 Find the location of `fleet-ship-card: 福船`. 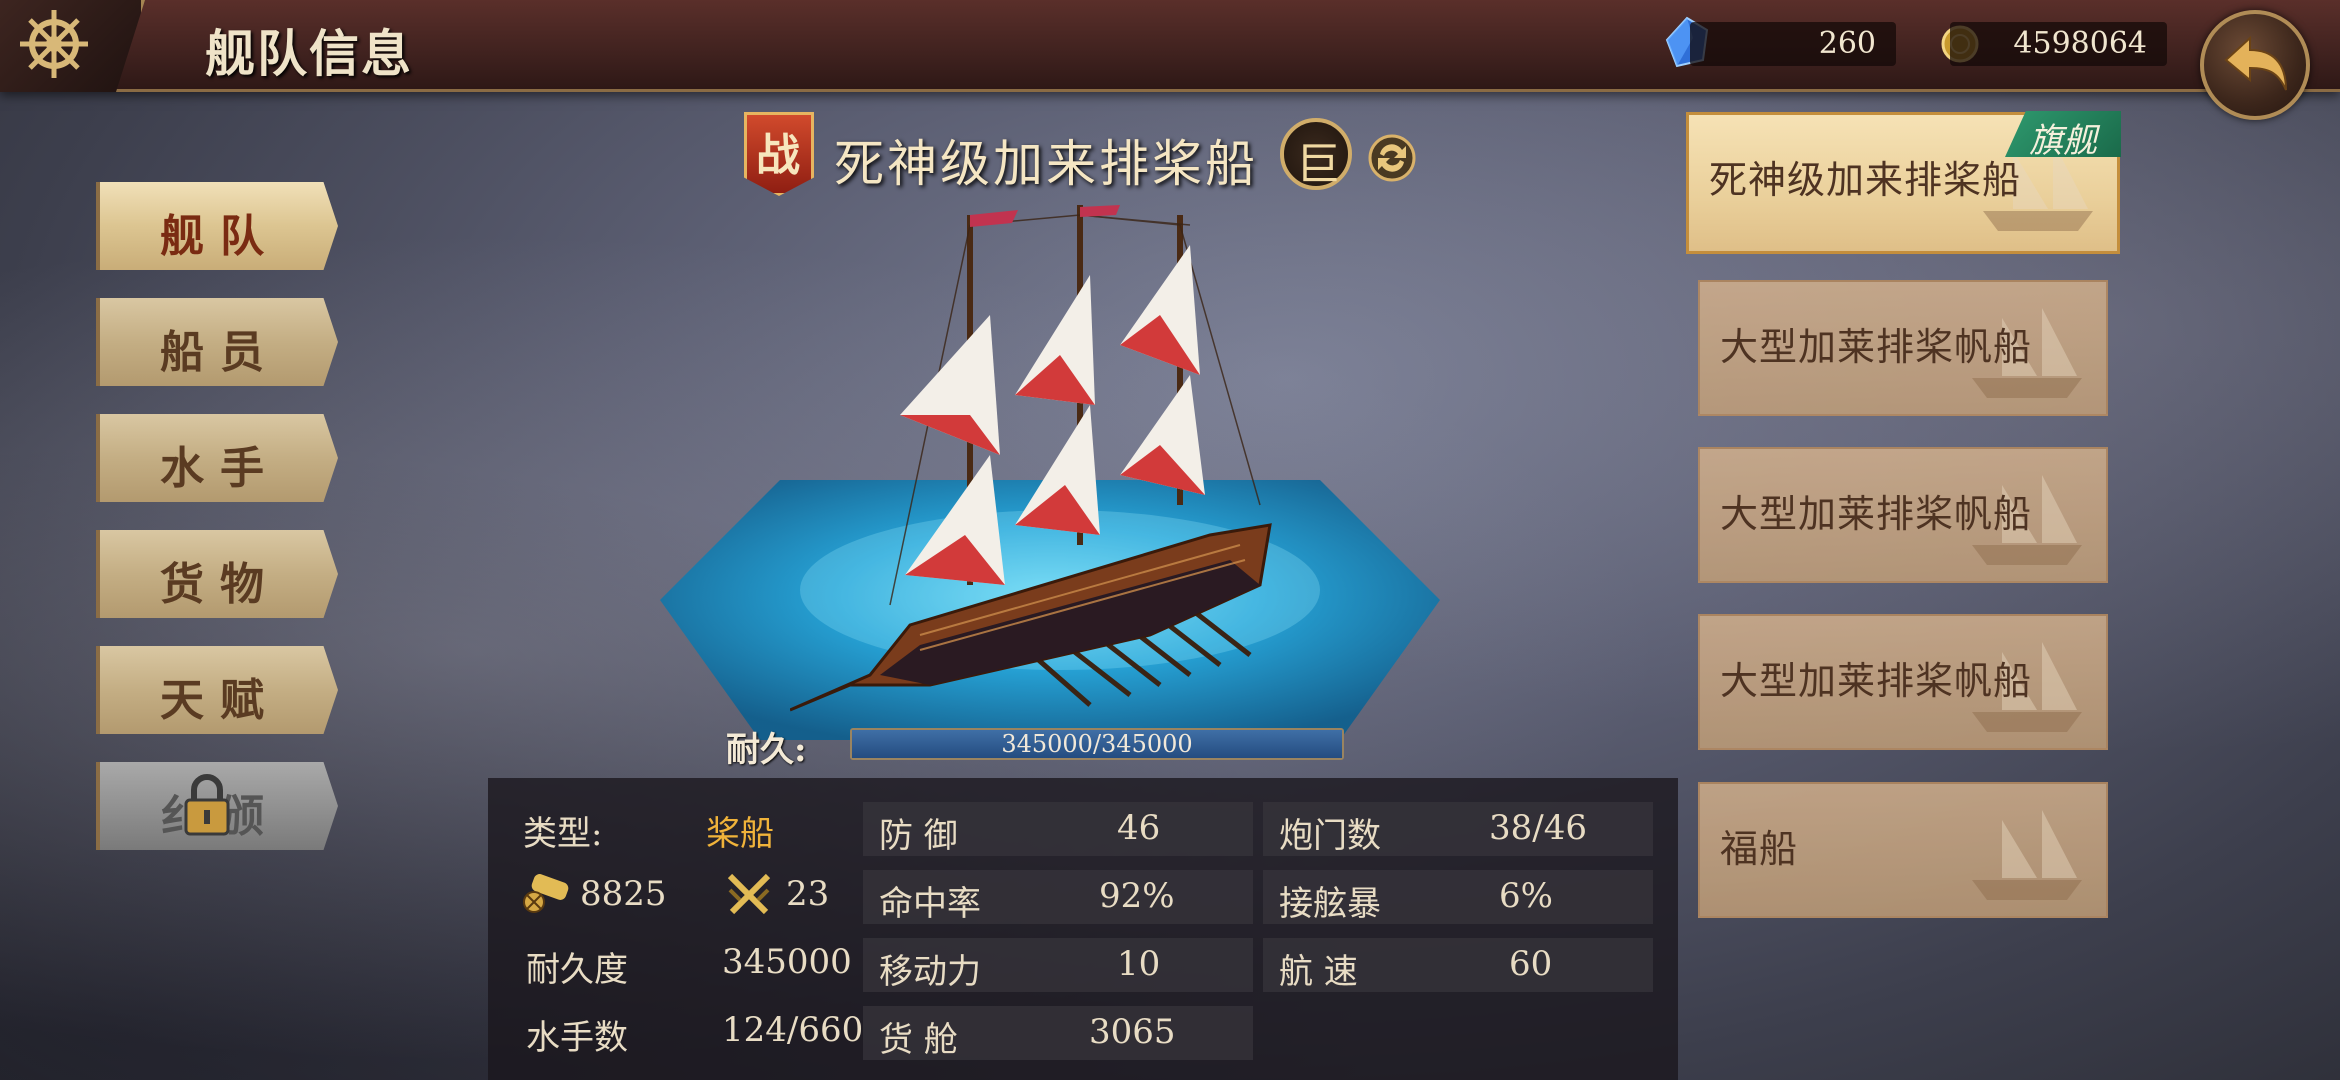

fleet-ship-card: 福船 is located at coordinates (1903, 850).